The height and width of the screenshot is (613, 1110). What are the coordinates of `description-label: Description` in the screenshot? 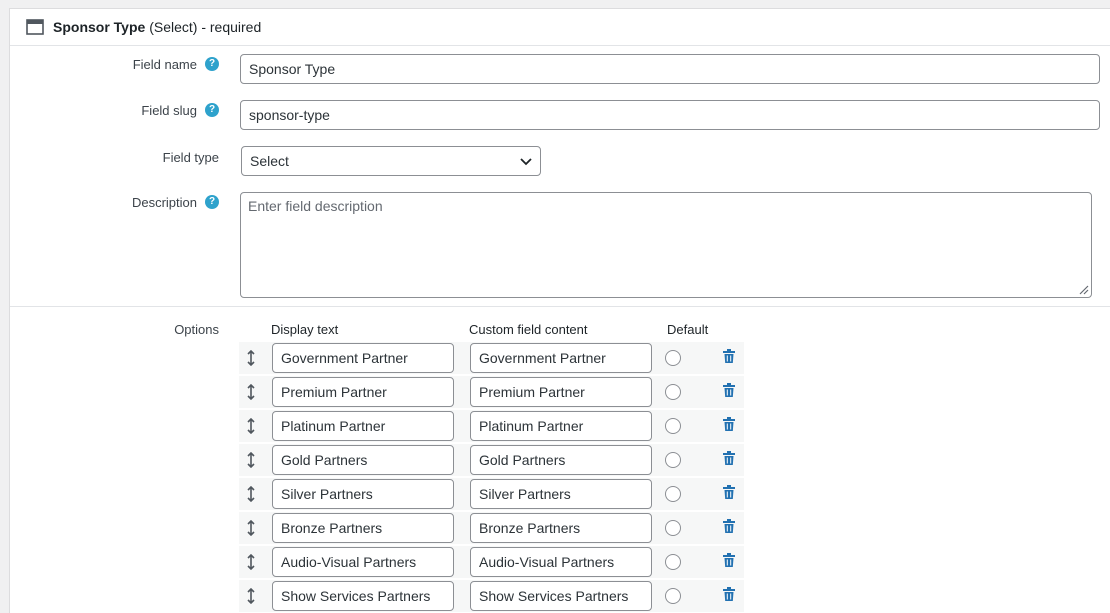 It's located at (164, 202).